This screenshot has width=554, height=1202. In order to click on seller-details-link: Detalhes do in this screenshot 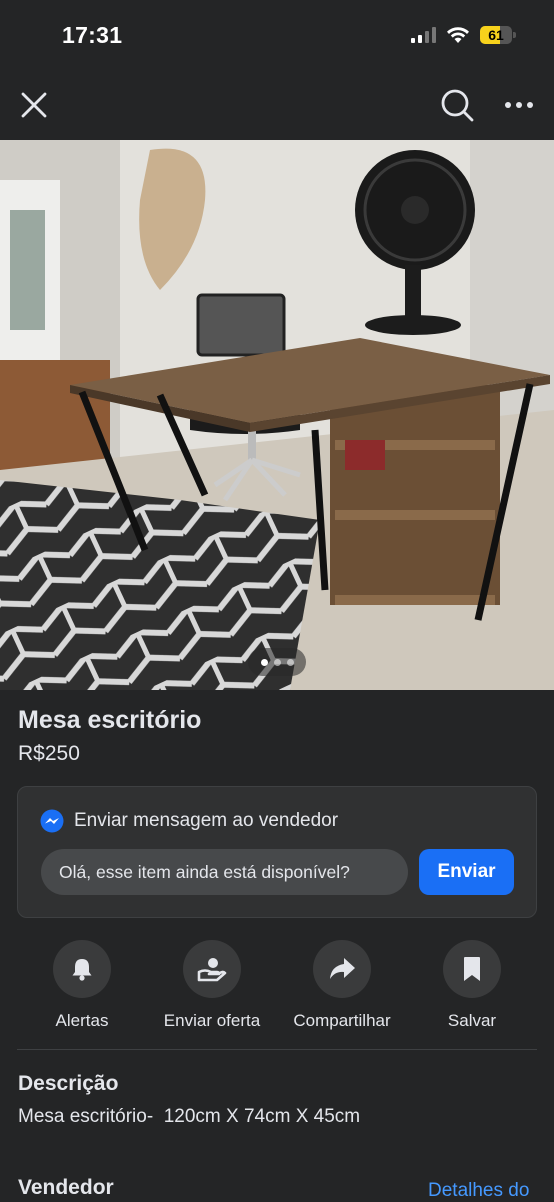, I will do `click(478, 1191)`.